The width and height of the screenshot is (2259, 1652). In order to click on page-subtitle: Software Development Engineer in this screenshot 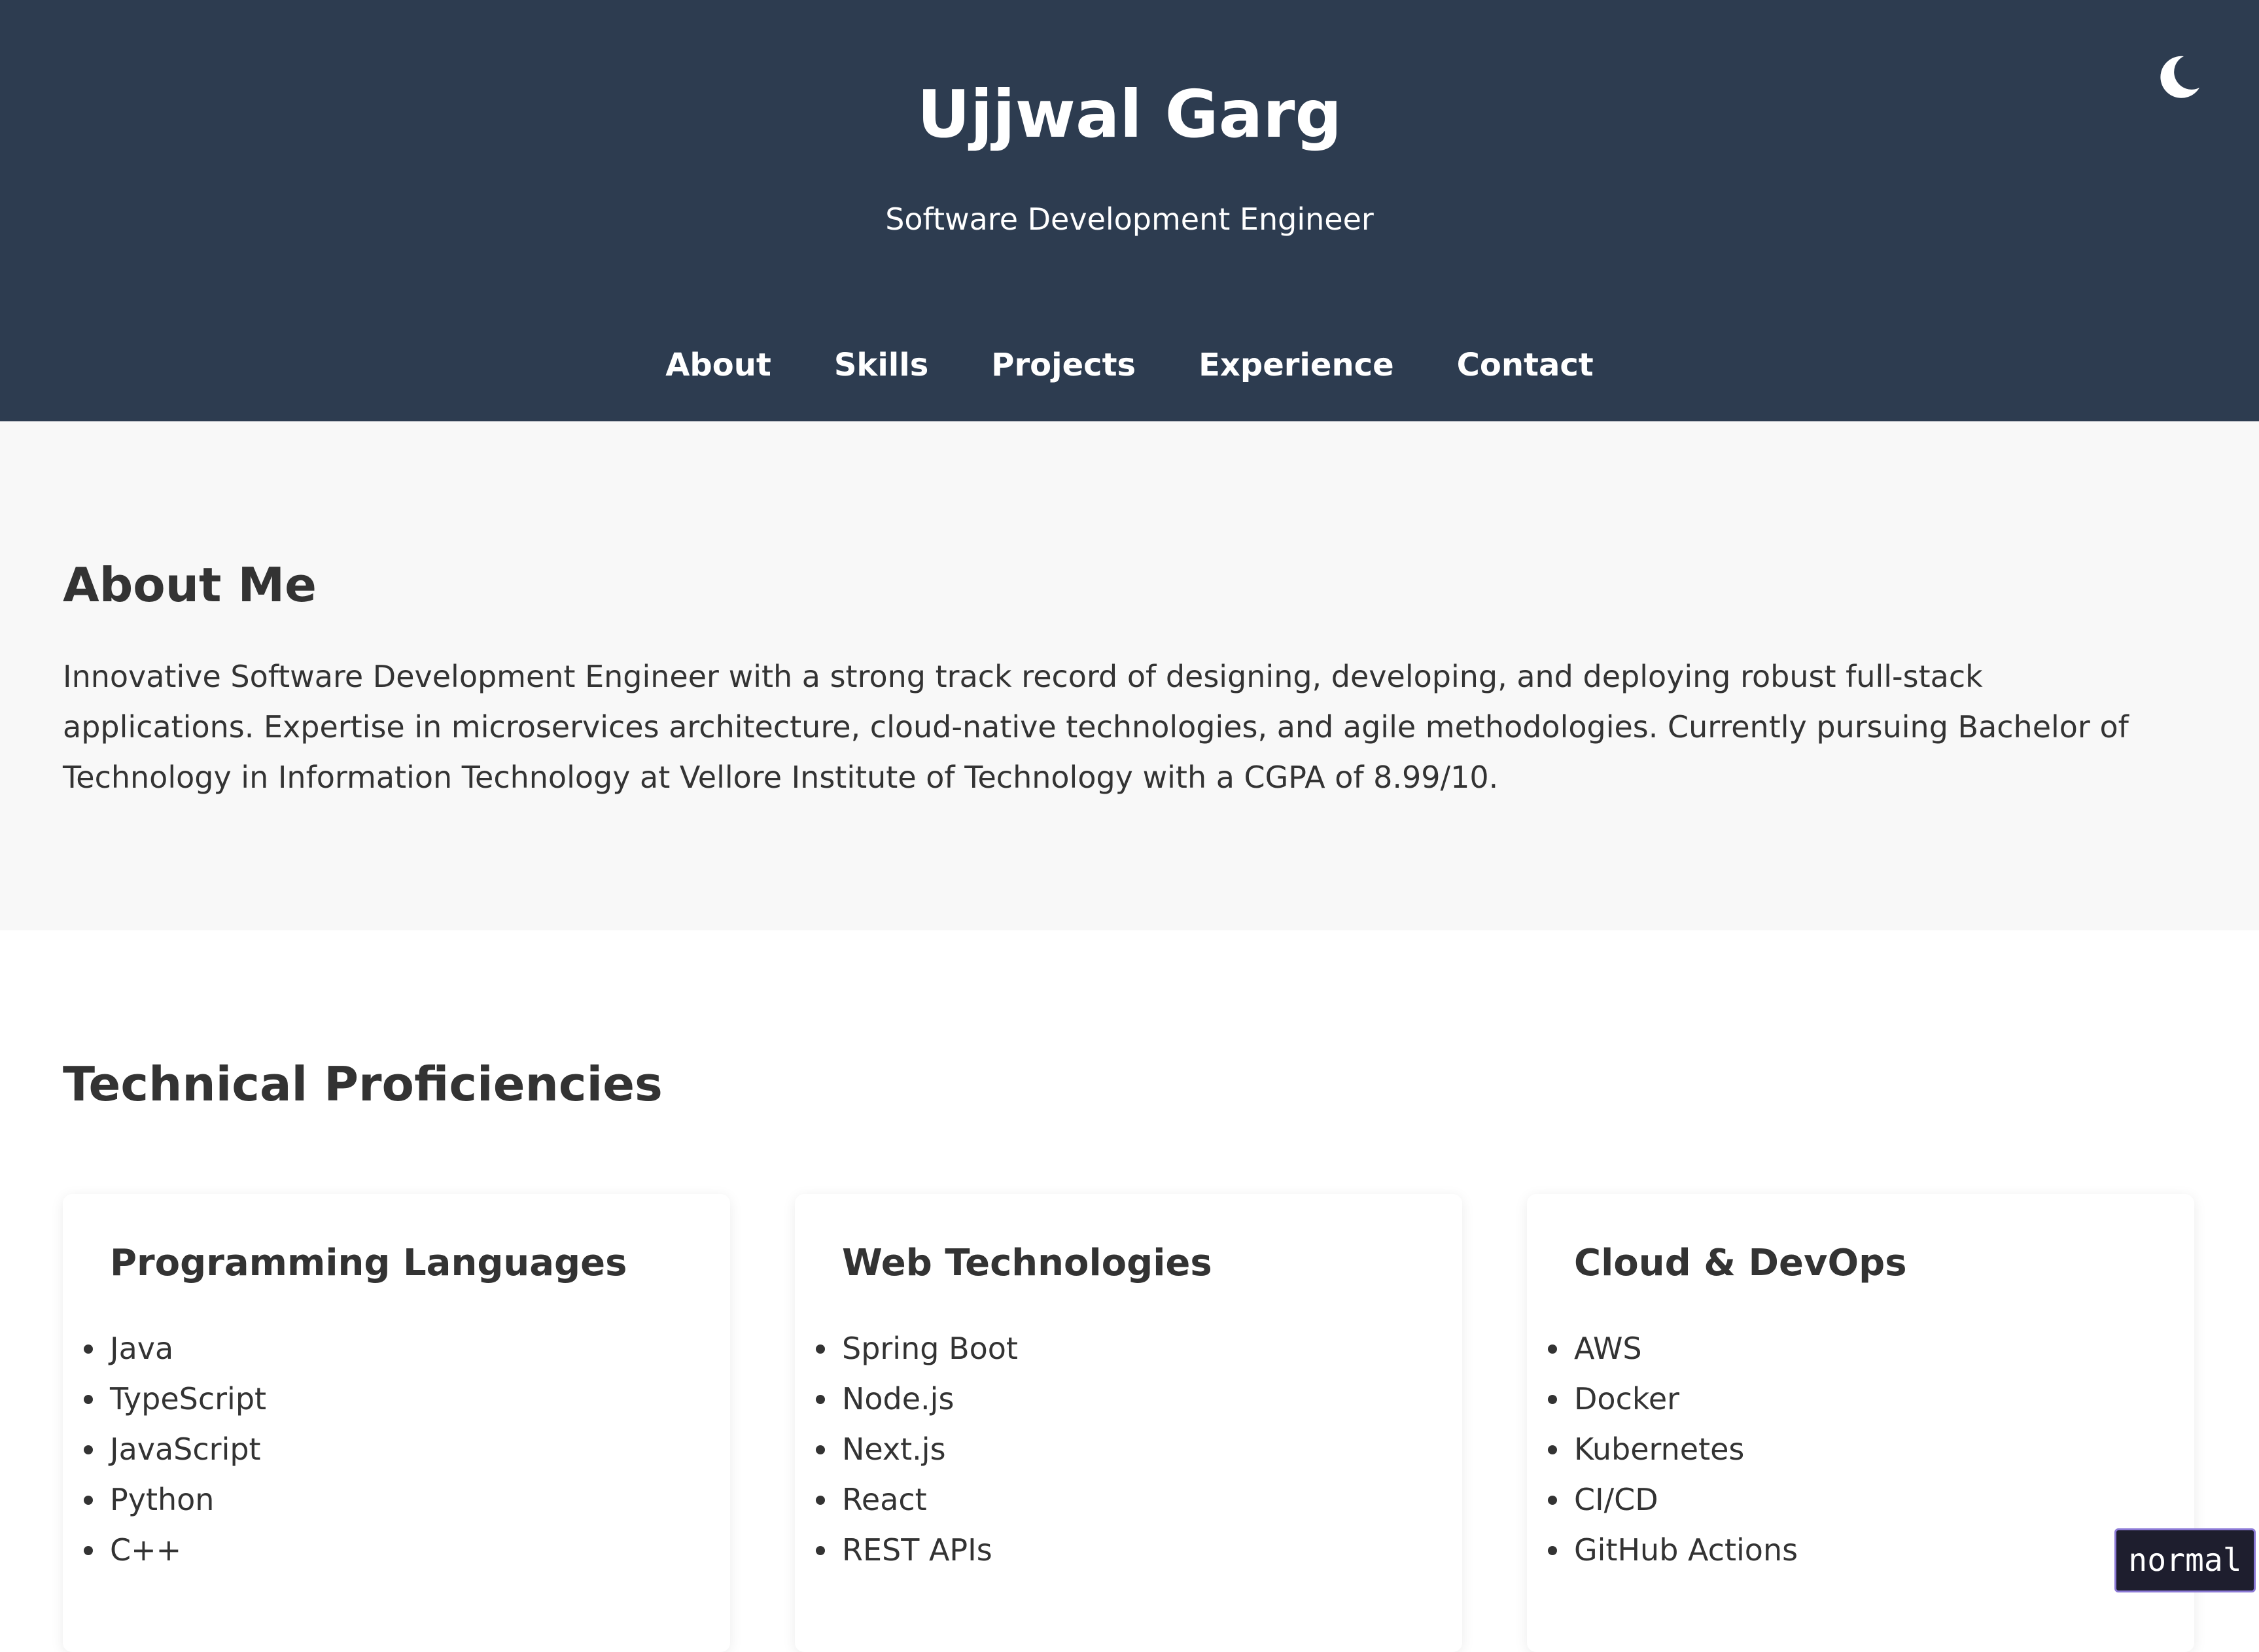, I will do `click(1129, 219)`.